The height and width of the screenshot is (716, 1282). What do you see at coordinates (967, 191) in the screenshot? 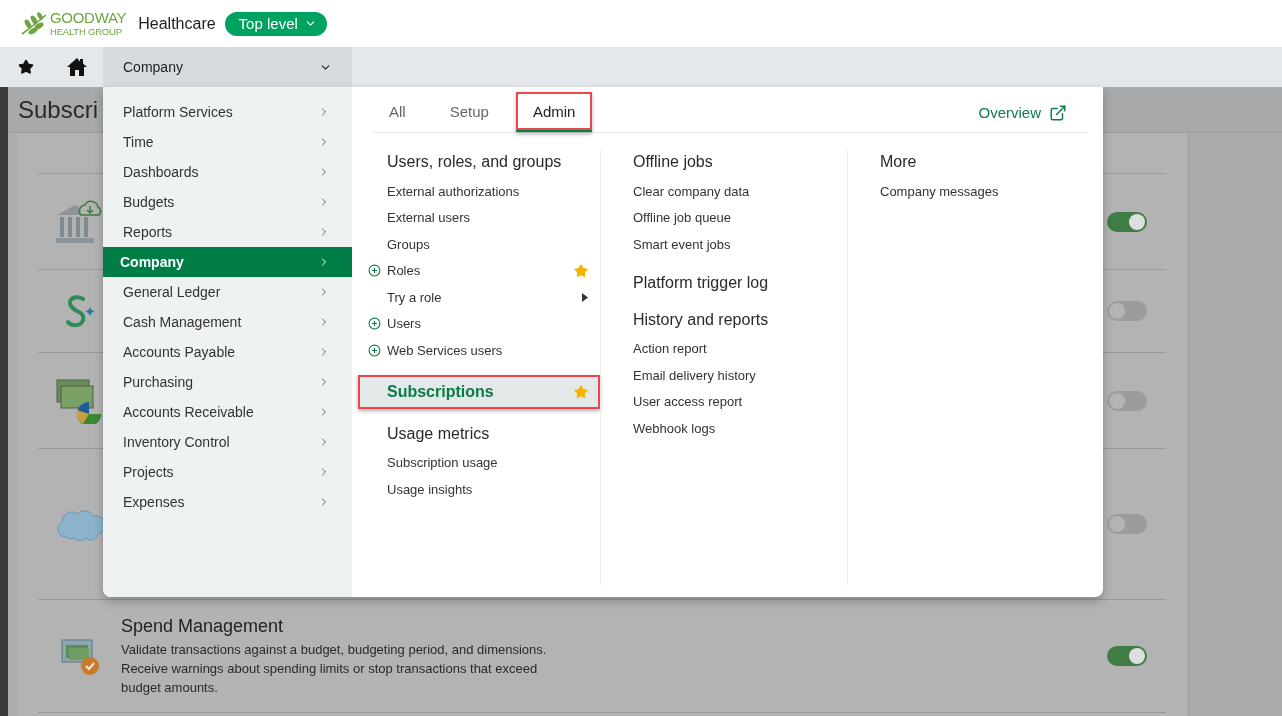
I see `menu-link: Company messages` at bounding box center [967, 191].